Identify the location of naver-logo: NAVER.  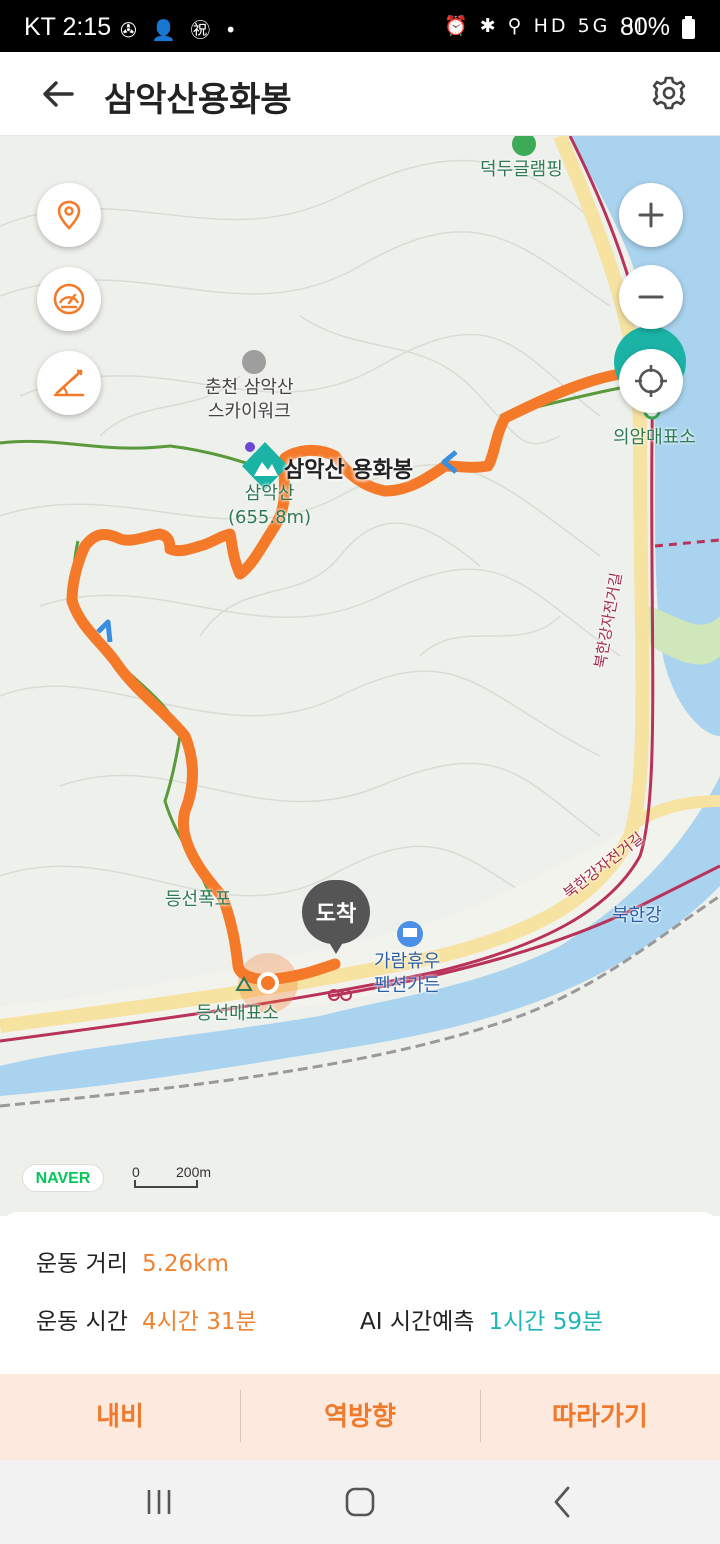
(63, 1178).